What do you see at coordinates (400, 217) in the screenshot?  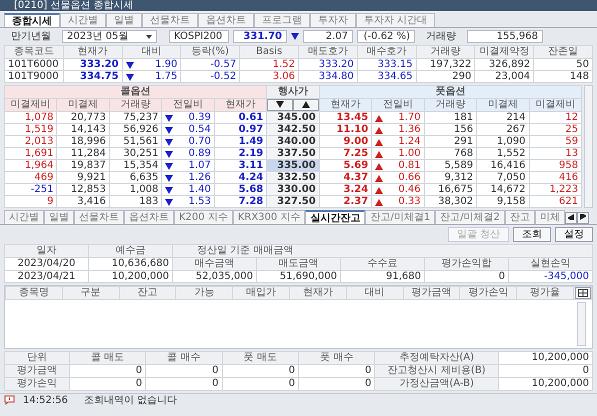 I see `tab: 잔고/미체결1` at bounding box center [400, 217].